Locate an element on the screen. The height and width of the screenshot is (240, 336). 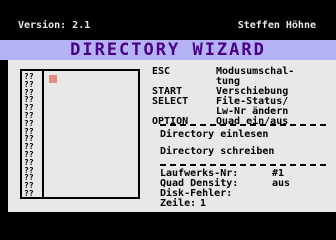
title-bar: DIRECTORY WIZARD is located at coordinates (168, 50).